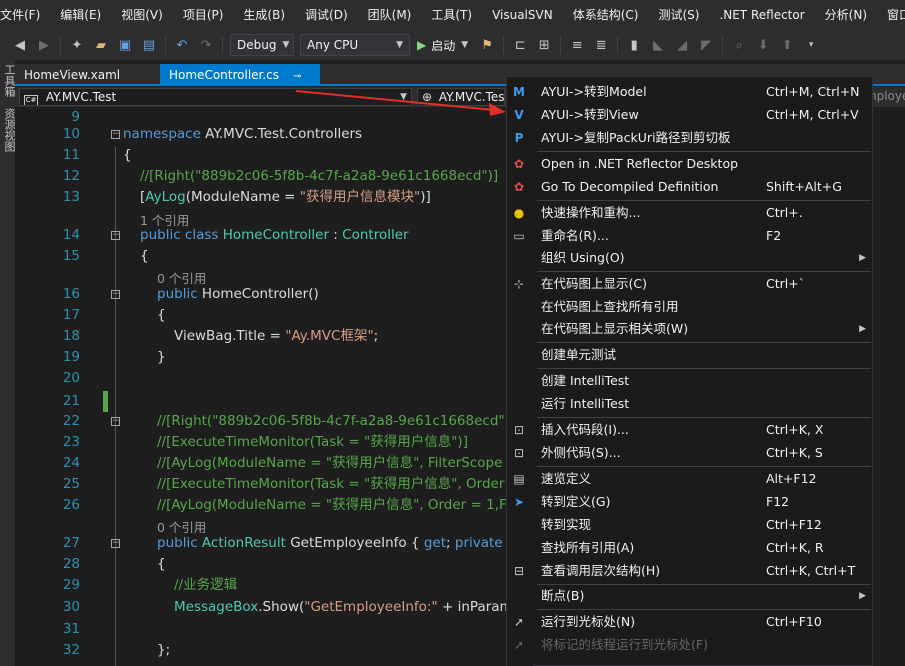 The image size is (905, 666). What do you see at coordinates (71, 256) in the screenshot?
I see `line-number: 15` at bounding box center [71, 256].